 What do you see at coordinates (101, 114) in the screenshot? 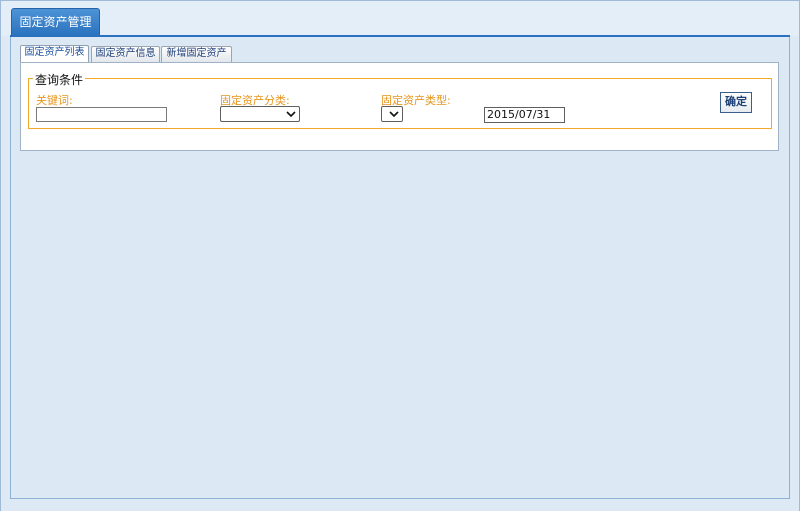
I see `keyword-input` at bounding box center [101, 114].